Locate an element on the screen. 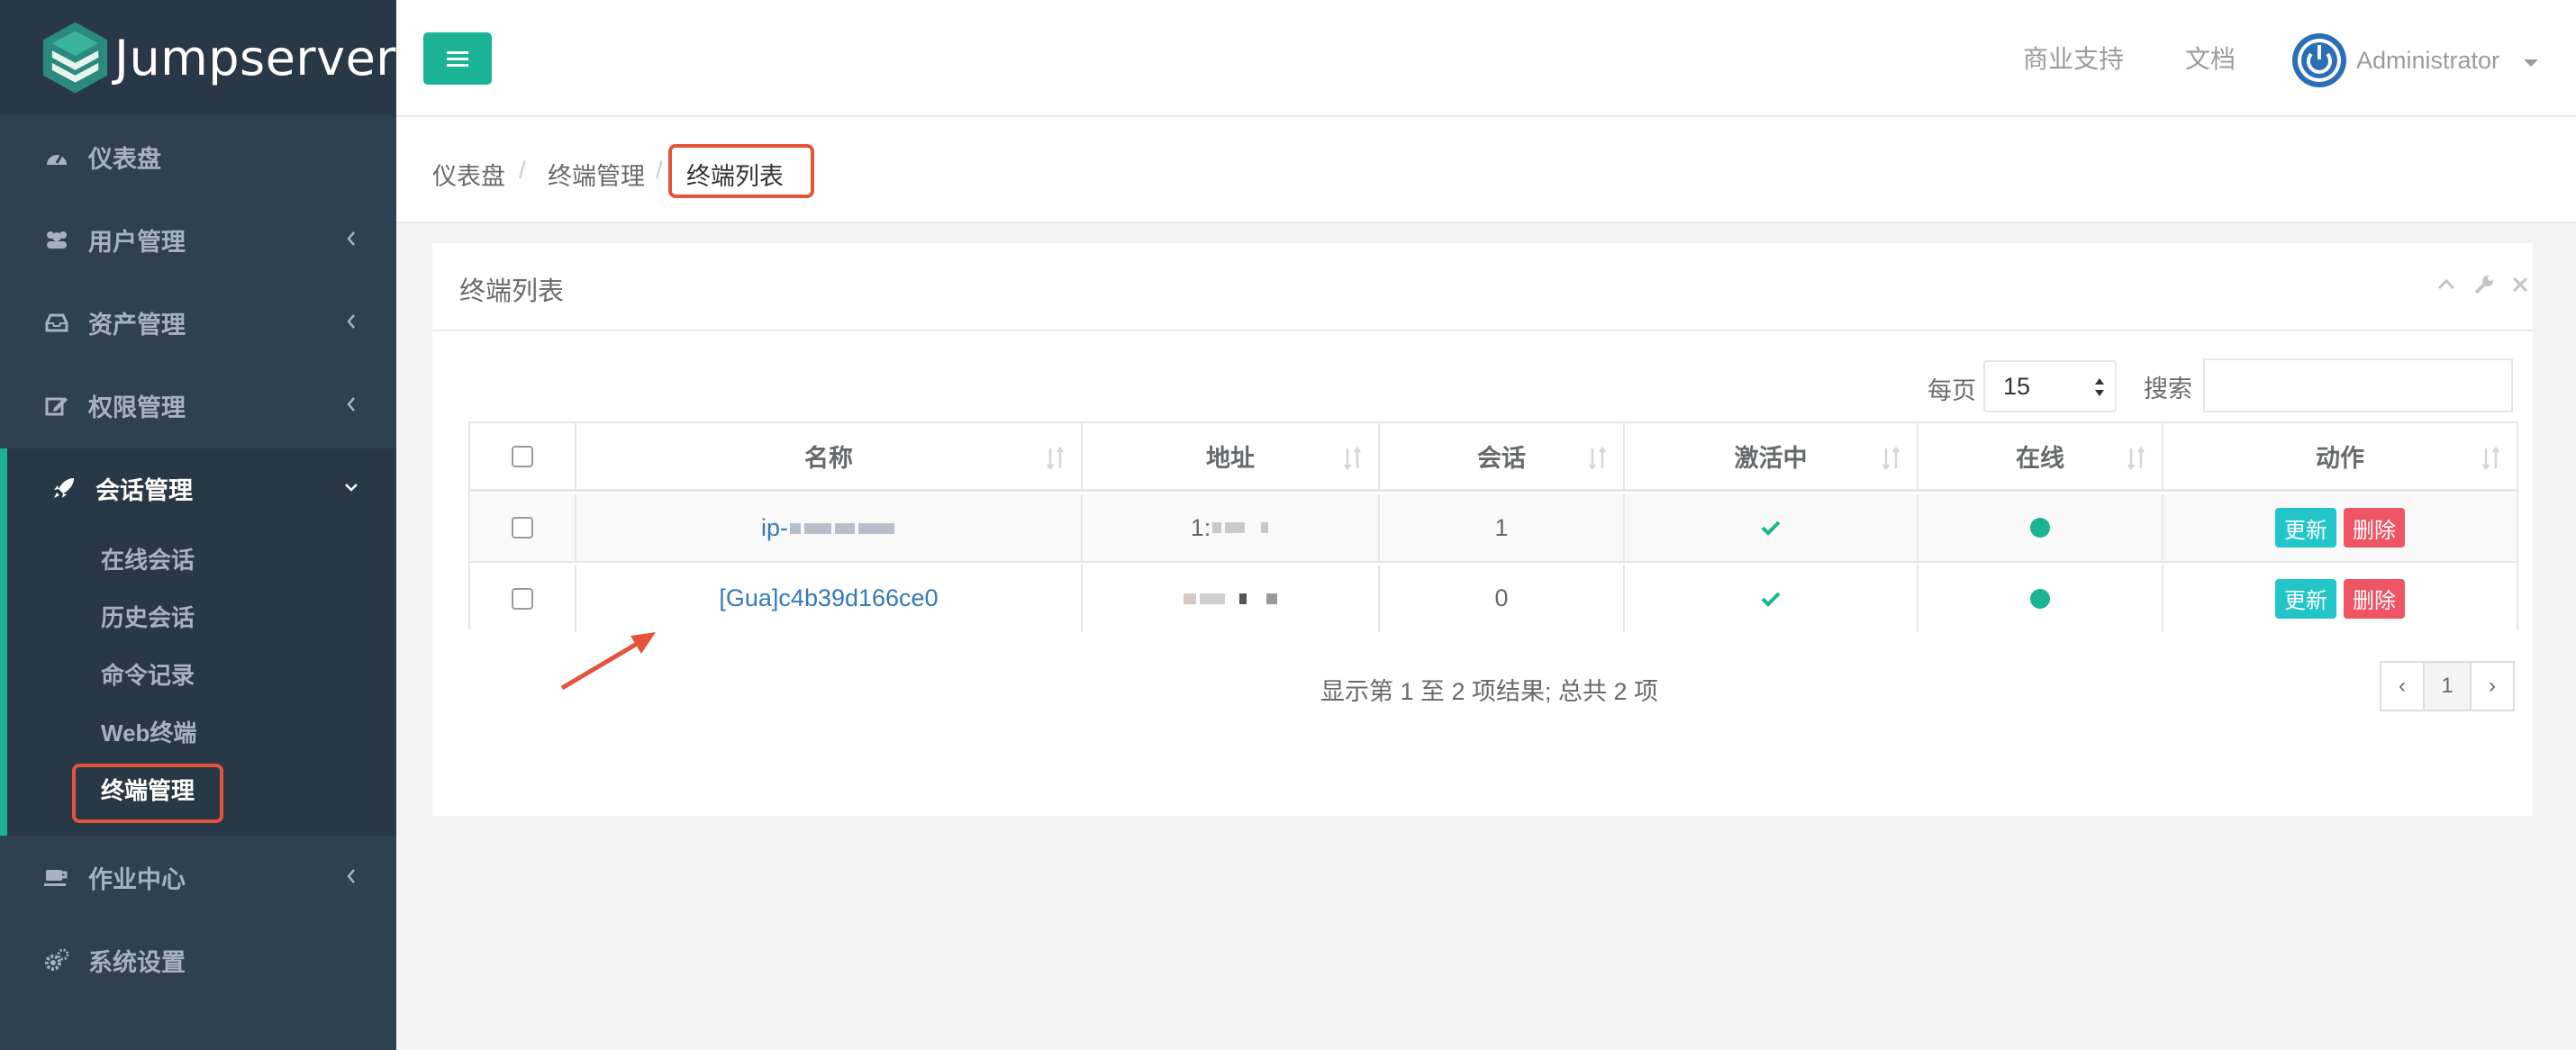  wrench-icon is located at coordinates (2484, 284).